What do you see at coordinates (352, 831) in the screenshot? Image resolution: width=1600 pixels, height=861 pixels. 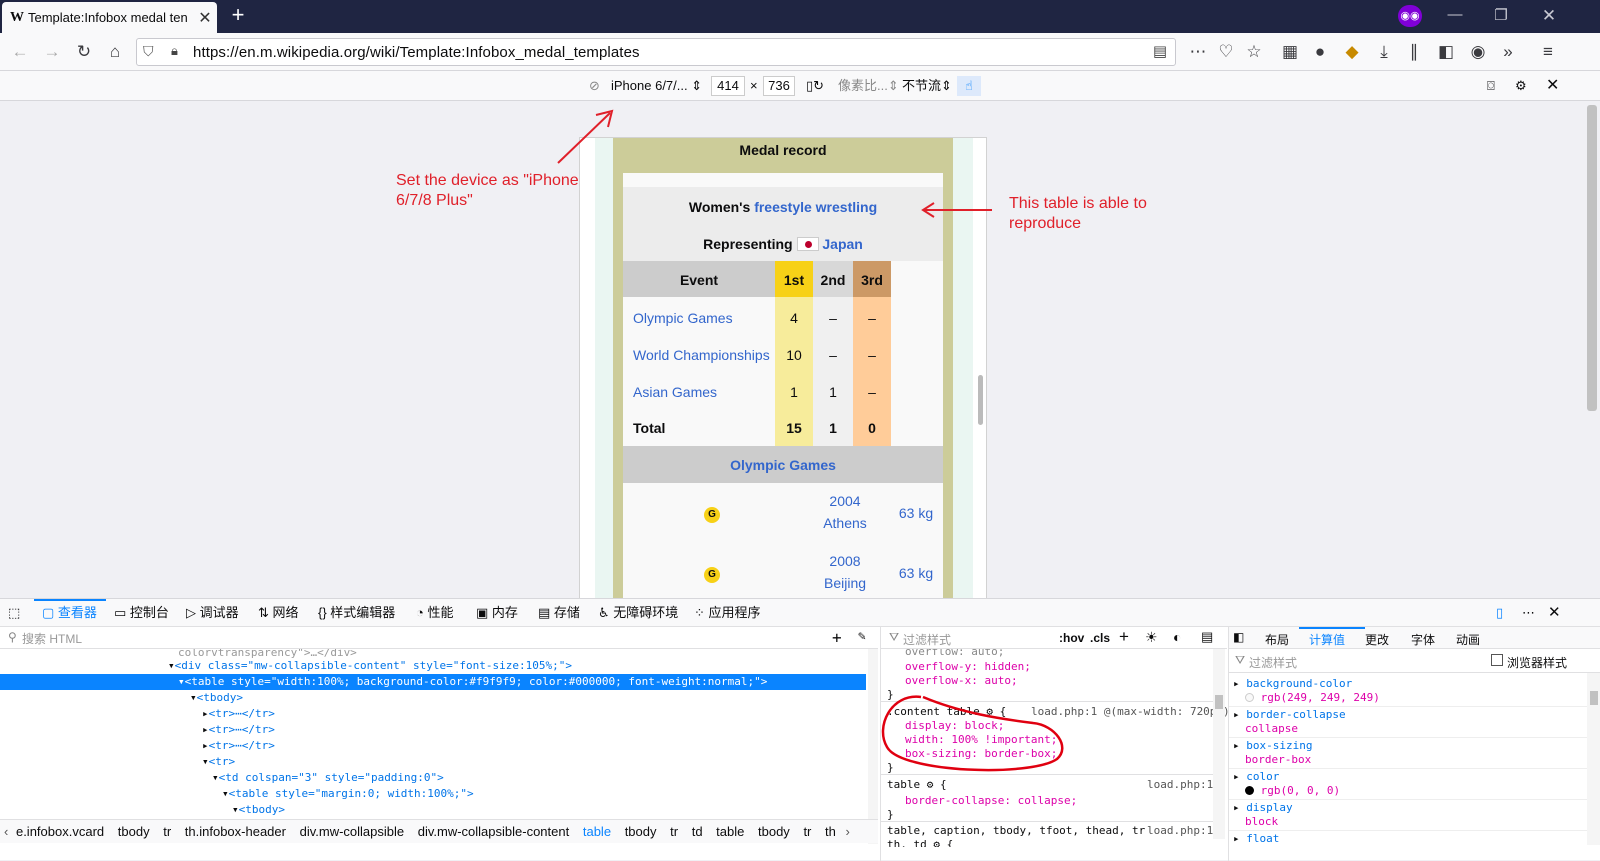 I see `breadcrumb-item: div.mw-collapsible` at bounding box center [352, 831].